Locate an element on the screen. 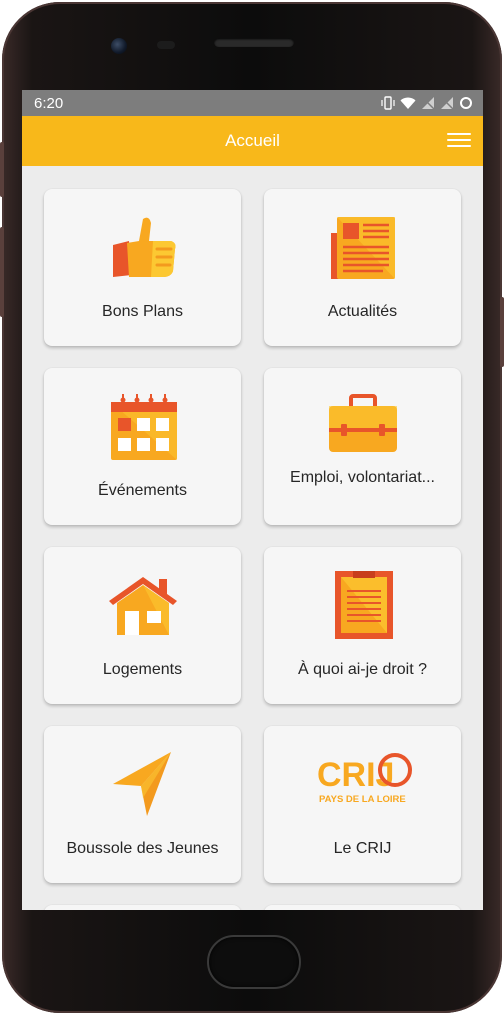 This screenshot has height=1015, width=504. home-button is located at coordinates (254, 962).